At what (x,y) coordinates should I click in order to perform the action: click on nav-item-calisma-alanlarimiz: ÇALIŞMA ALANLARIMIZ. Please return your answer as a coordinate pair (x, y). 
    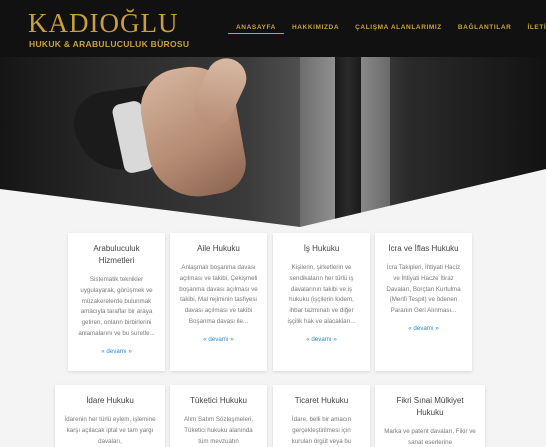
    Looking at the image, I should click on (398, 28).